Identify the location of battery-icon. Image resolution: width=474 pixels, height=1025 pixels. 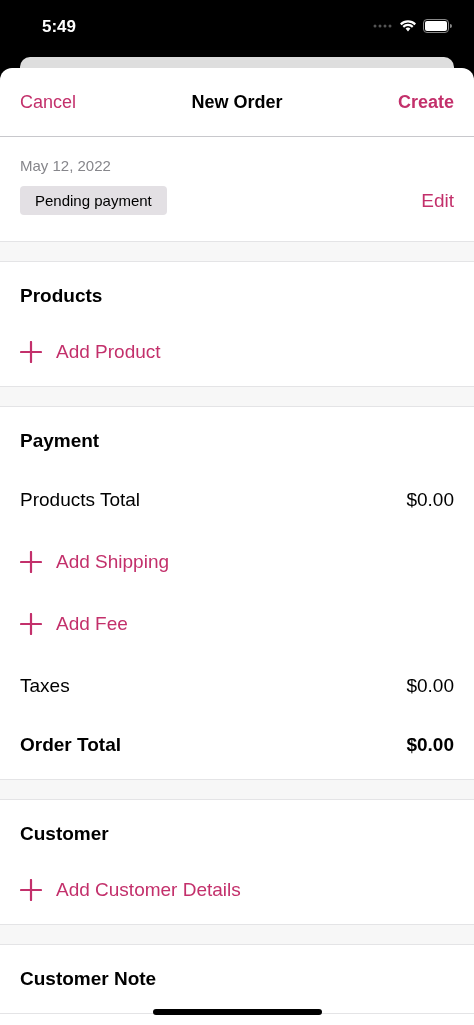
(437, 25).